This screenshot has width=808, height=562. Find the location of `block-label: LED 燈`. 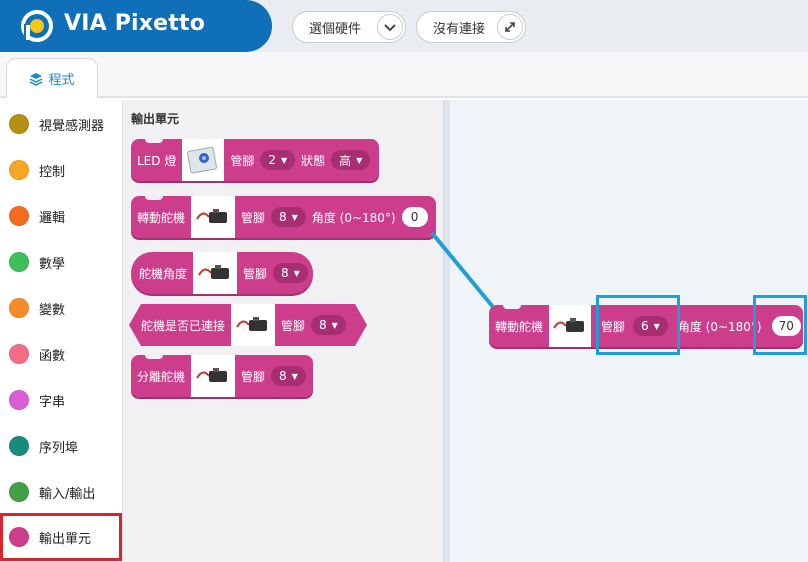

block-label: LED 燈 is located at coordinates (157, 160).